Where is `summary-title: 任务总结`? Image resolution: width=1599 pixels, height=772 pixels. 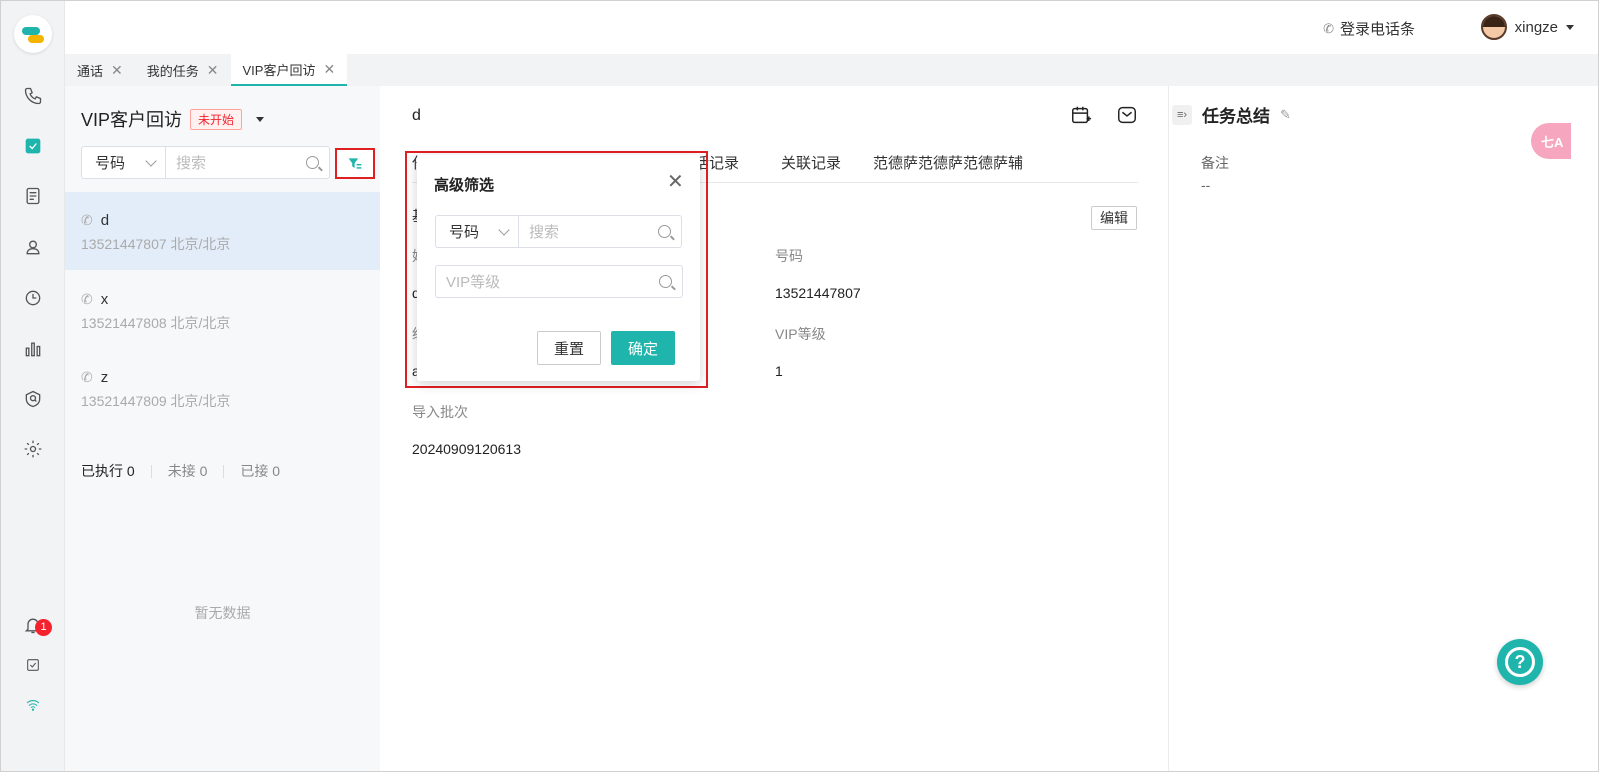
summary-title: 任务总结 is located at coordinates (1236, 116).